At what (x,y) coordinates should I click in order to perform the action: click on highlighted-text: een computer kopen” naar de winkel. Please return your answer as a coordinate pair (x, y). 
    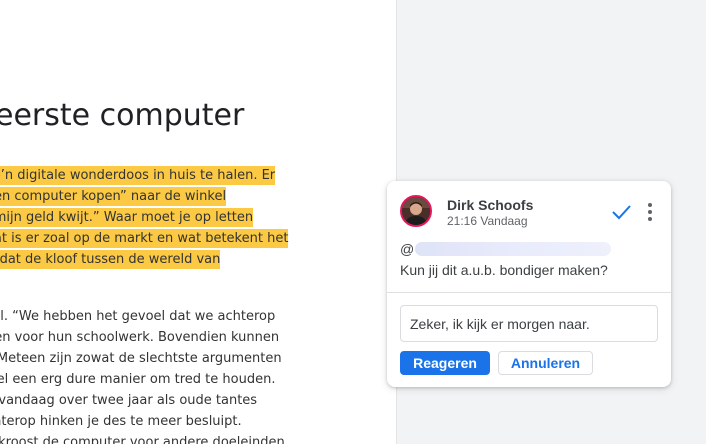
    Looking at the image, I should click on (113, 196).